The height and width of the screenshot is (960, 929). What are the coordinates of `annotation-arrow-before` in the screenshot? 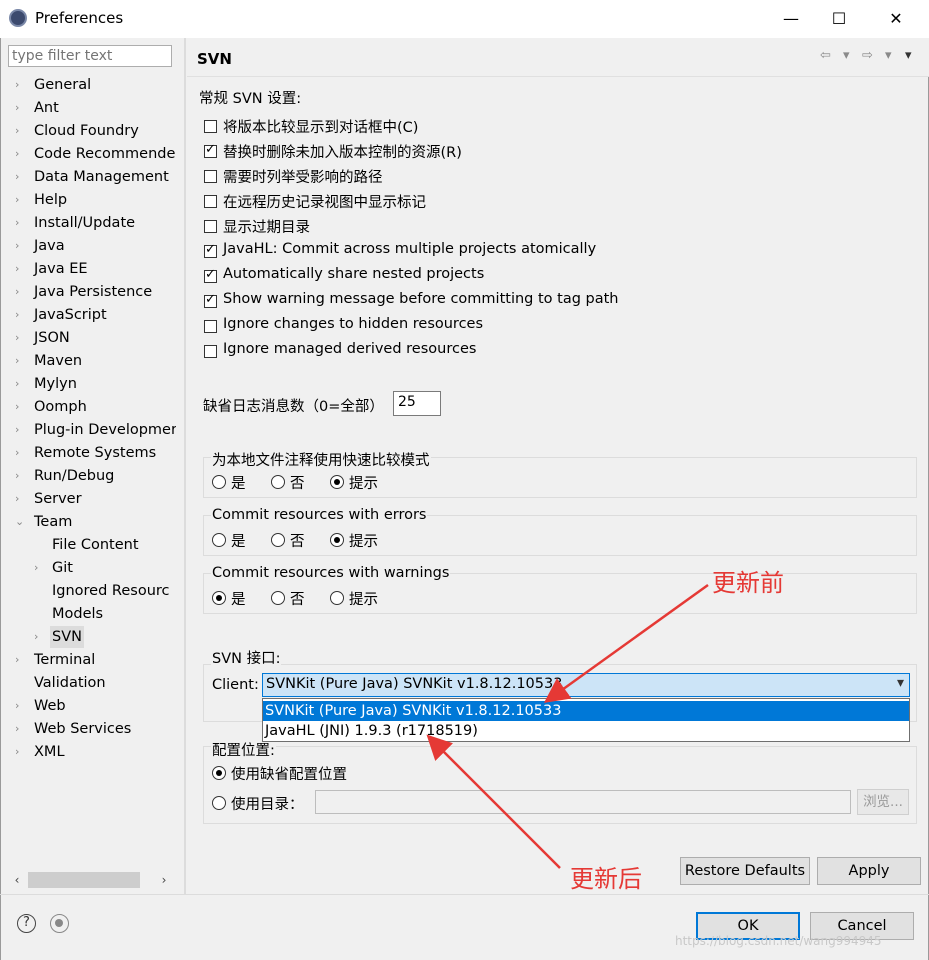 It's located at (626, 643).